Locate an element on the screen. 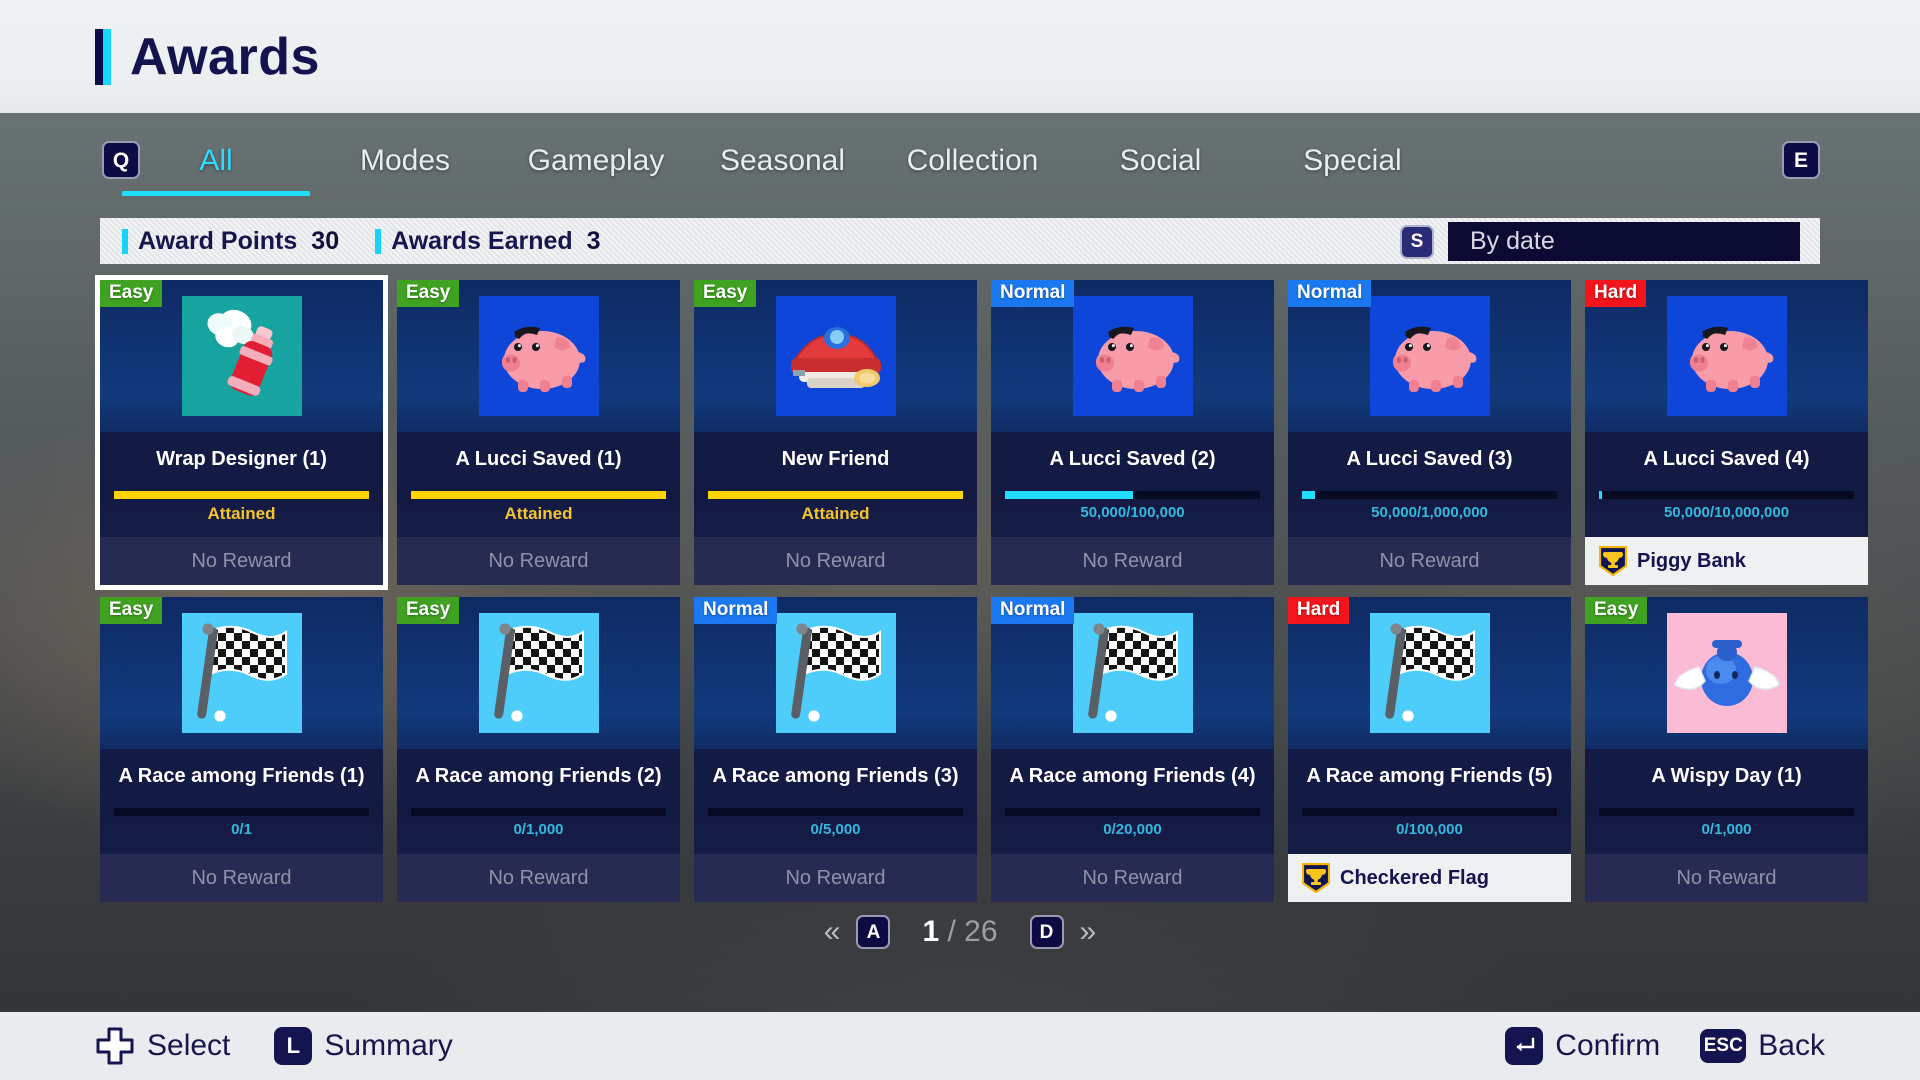  total-pages: 26 is located at coordinates (981, 931).